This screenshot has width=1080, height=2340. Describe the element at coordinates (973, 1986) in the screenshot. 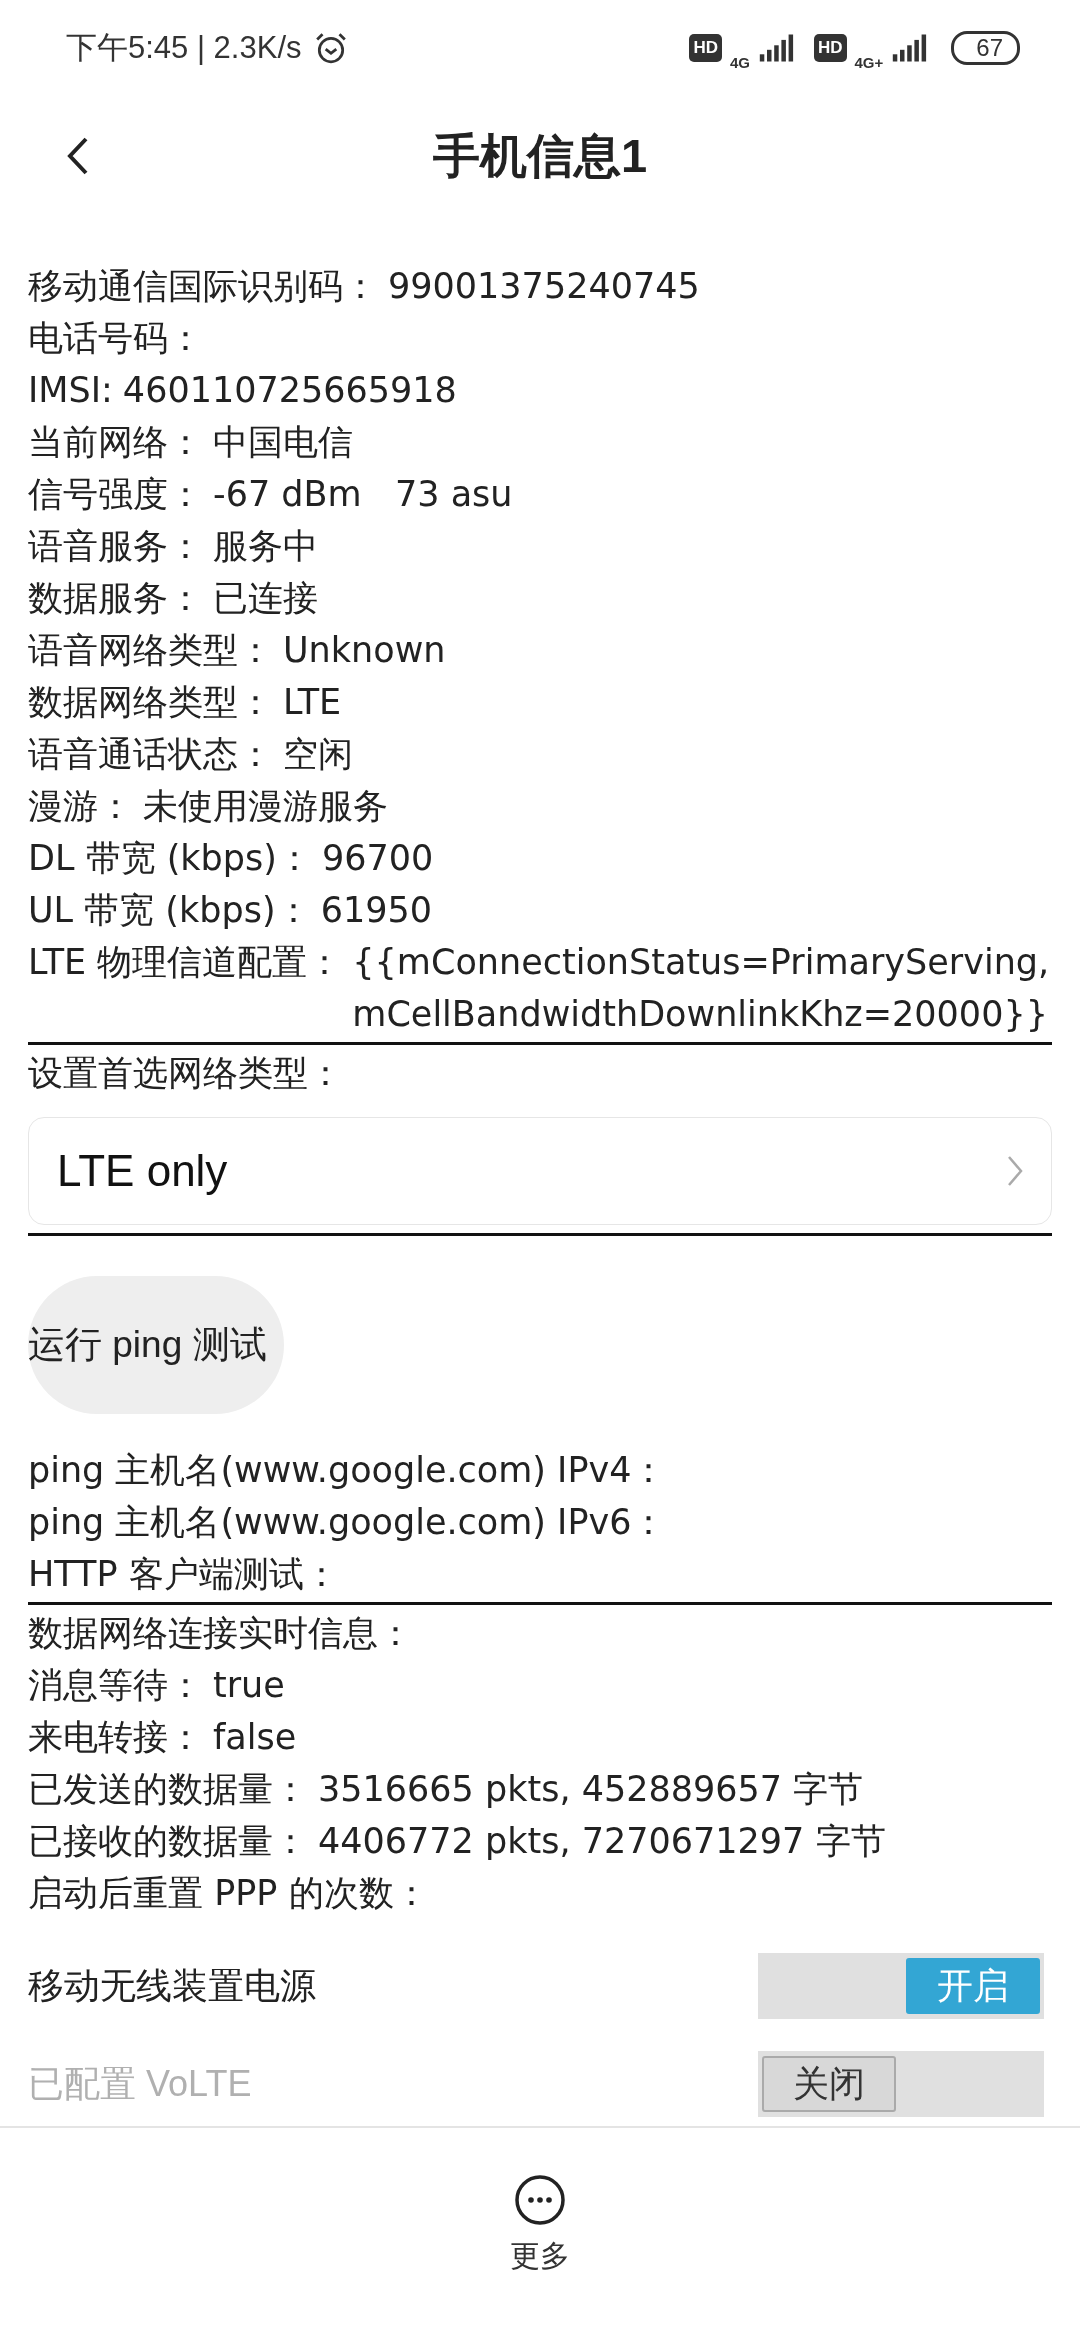

I see `toggle-knob: 开启` at that location.